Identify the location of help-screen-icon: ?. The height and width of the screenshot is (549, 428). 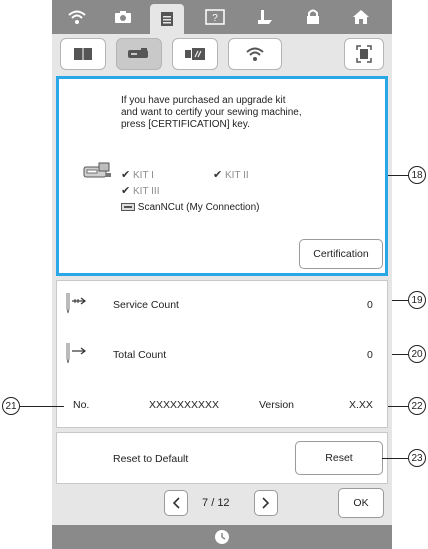
(215, 17).